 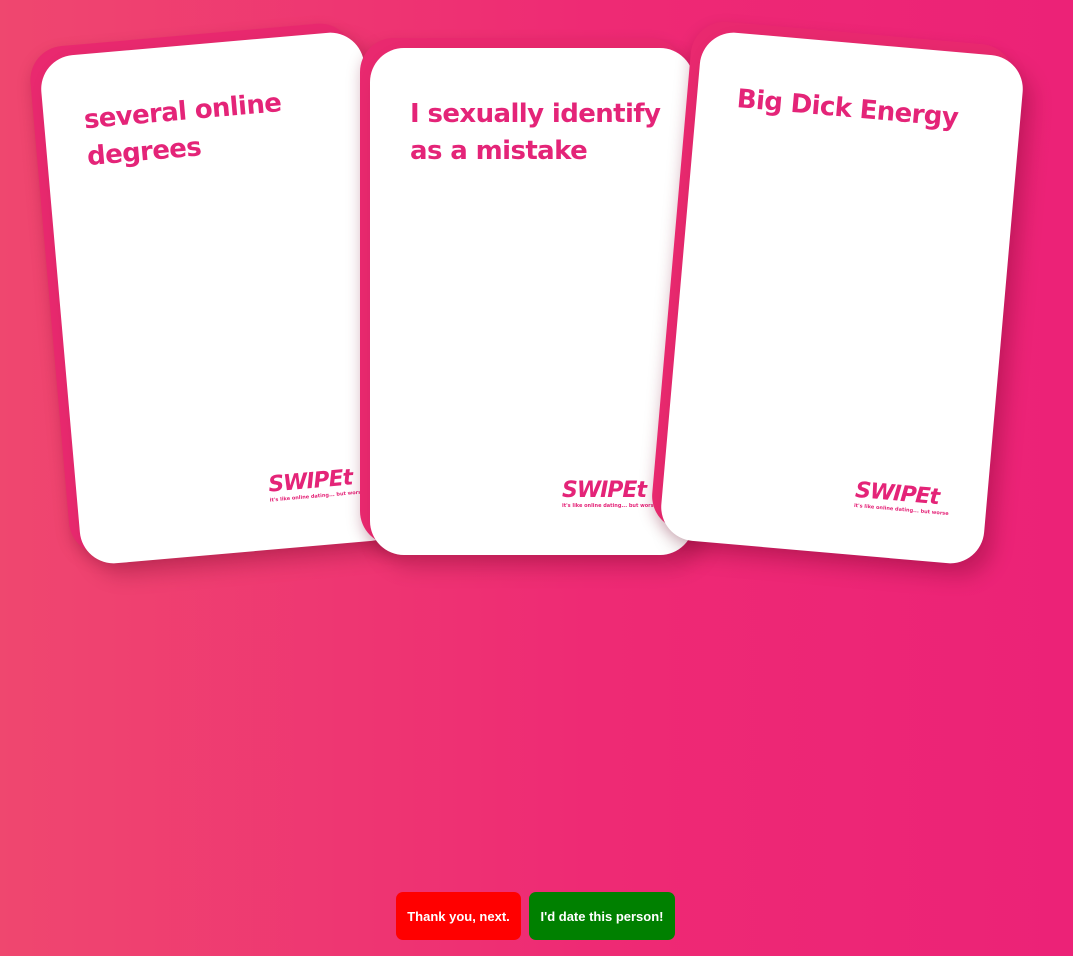 I want to click on card-text: Big Dick Energy, so click(x=847, y=109).